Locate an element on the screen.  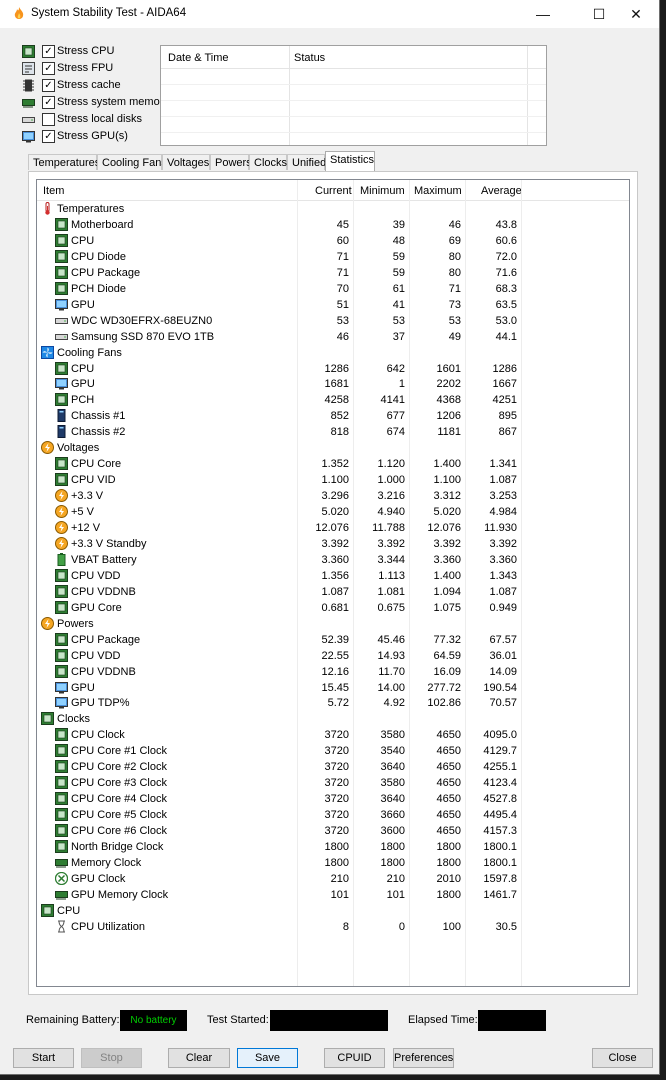
table-row: CPU VDD 1.356 1.113 1.400 1.343 is located at coordinates (333, 576).